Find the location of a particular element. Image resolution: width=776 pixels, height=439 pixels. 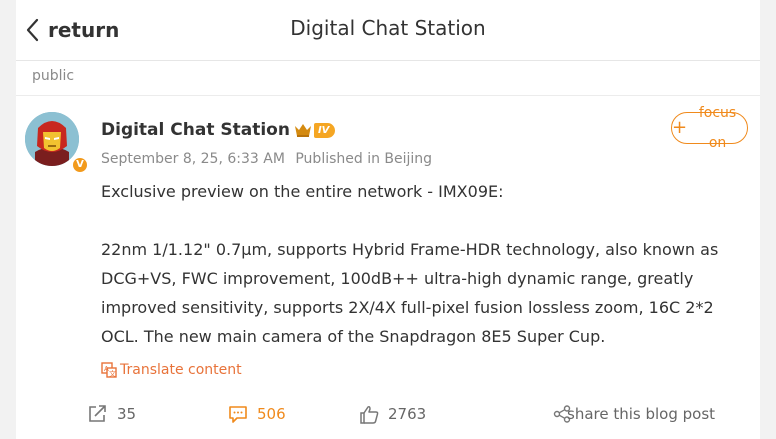

level-badge: IV is located at coordinates (324, 130).